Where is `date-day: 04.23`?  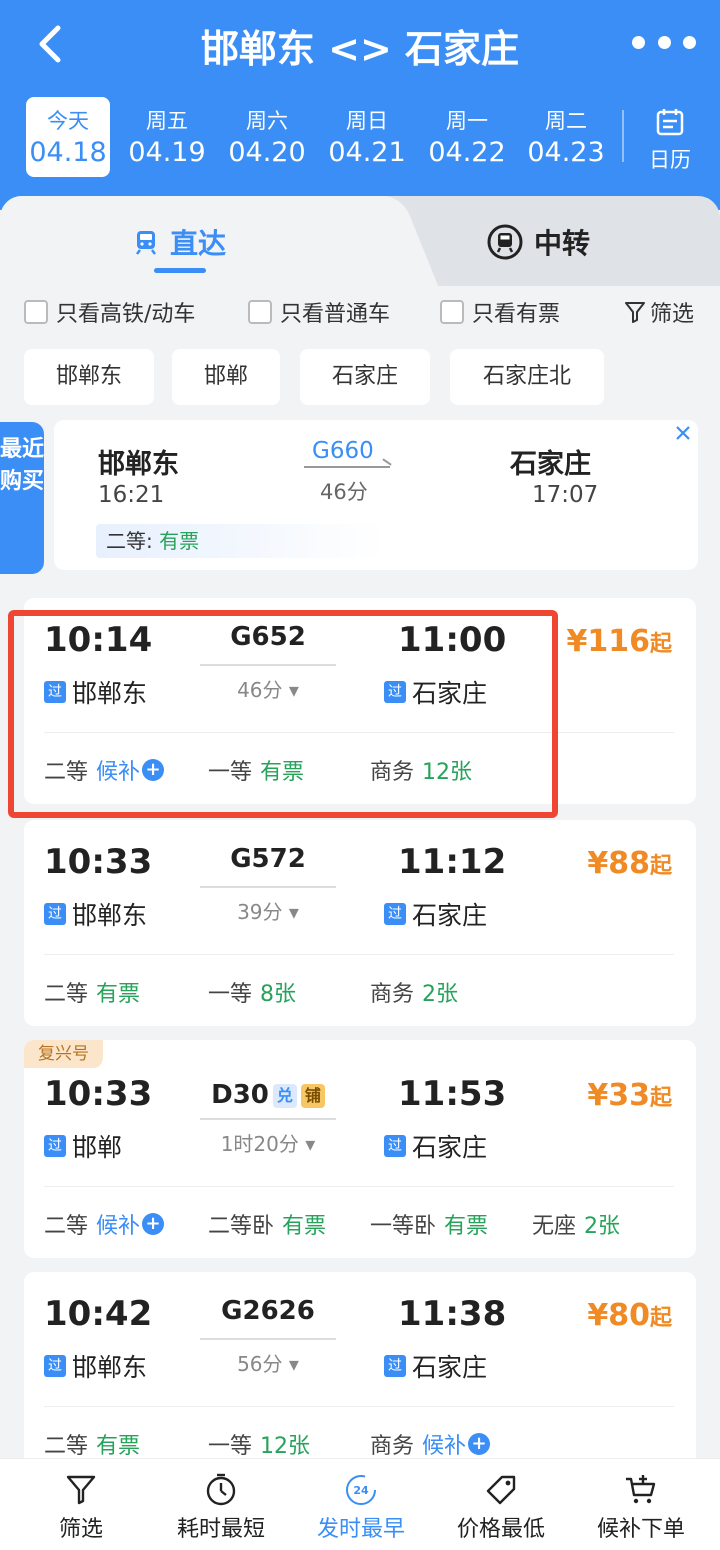 date-day: 04.23 is located at coordinates (566, 152).